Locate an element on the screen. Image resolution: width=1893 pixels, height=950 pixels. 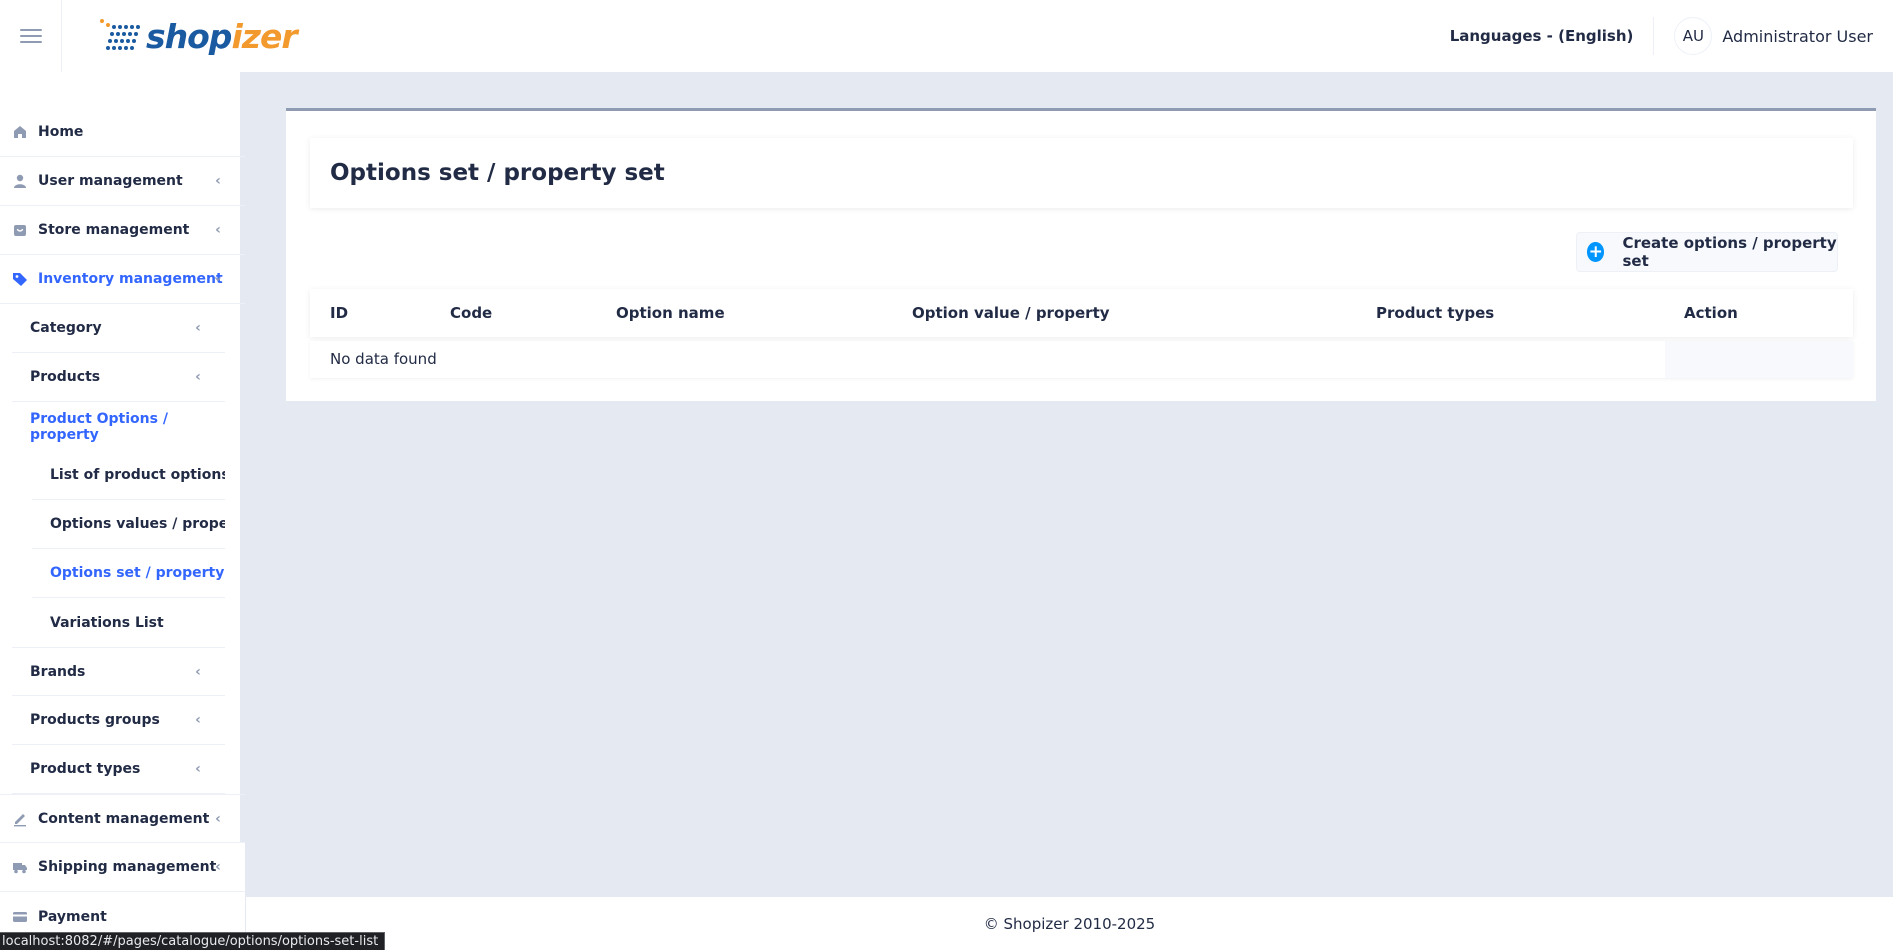
column-header-id: ID is located at coordinates (339, 313).